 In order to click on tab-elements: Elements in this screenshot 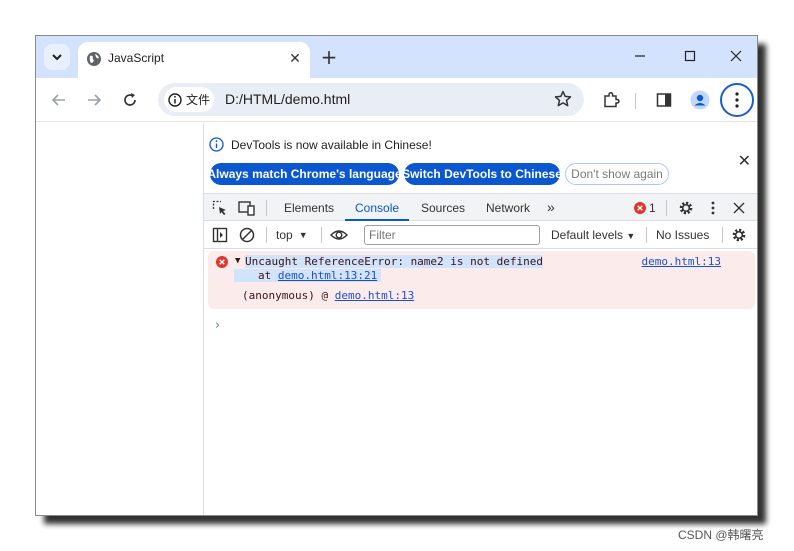, I will do `click(309, 208)`.